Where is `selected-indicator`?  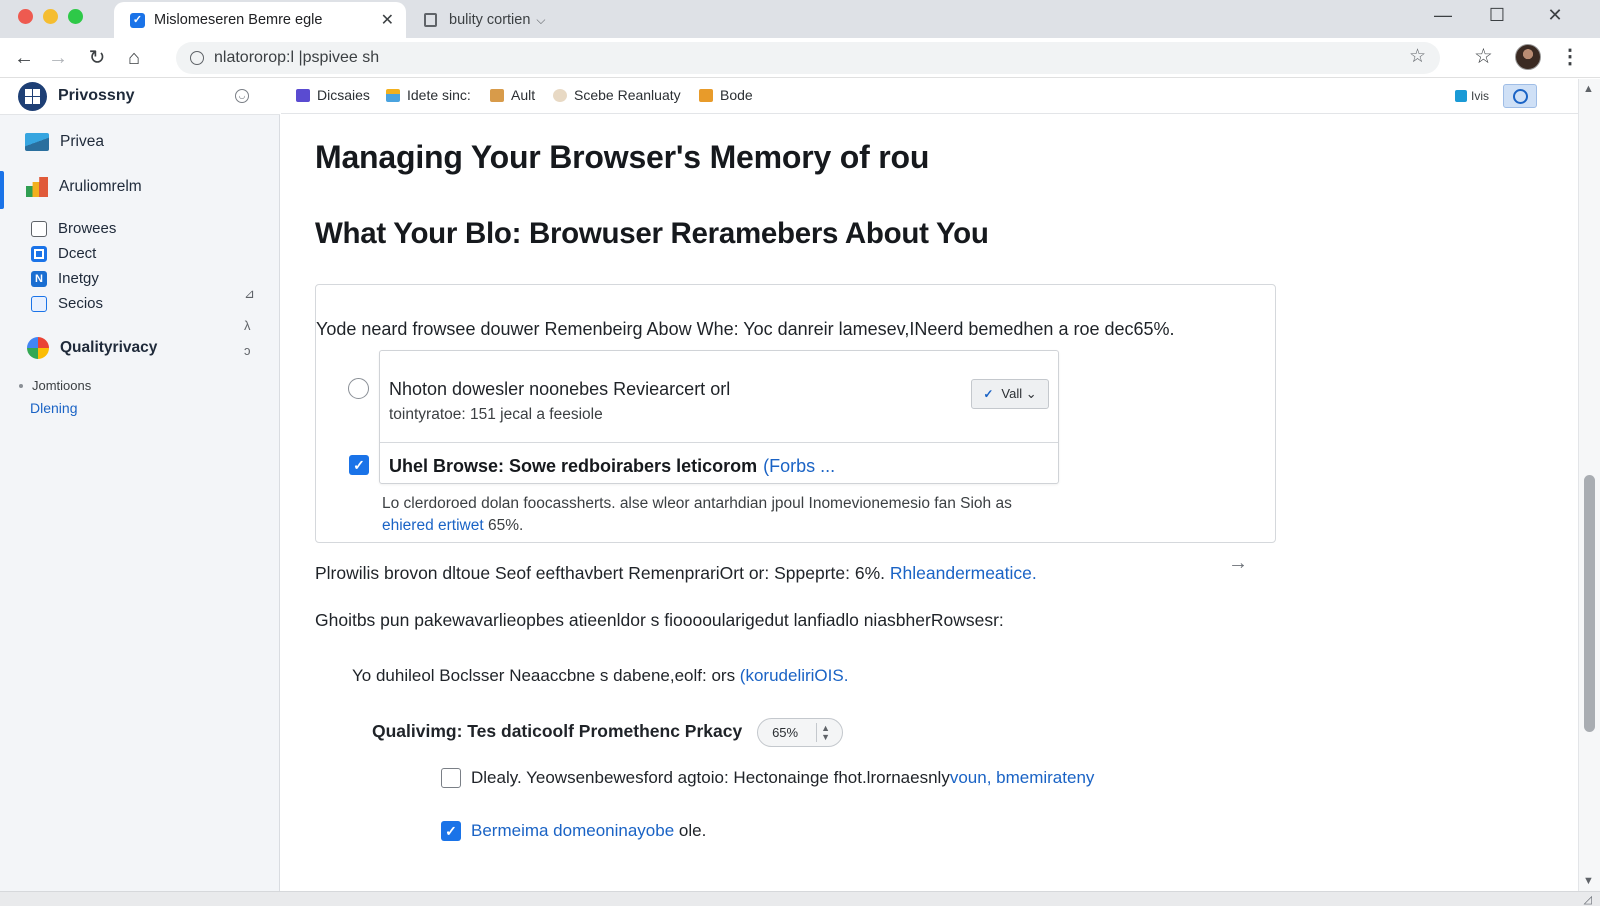
selected-indicator is located at coordinates (2, 190).